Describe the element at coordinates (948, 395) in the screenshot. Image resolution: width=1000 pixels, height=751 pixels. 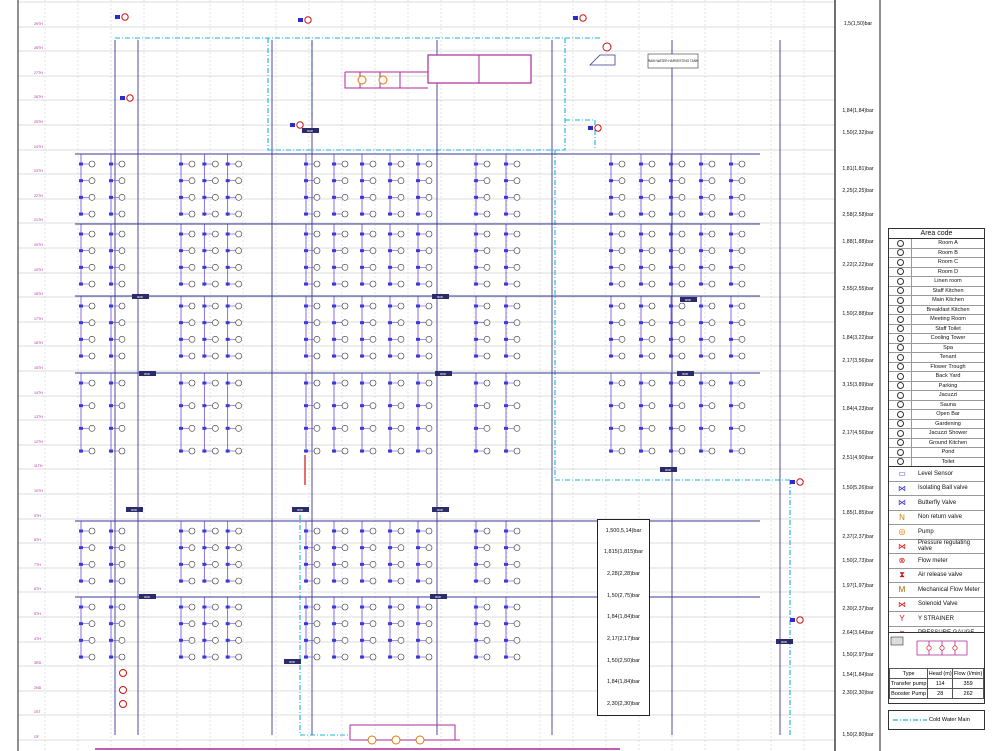
I see `area-code-label: Jacuzzi` at that location.